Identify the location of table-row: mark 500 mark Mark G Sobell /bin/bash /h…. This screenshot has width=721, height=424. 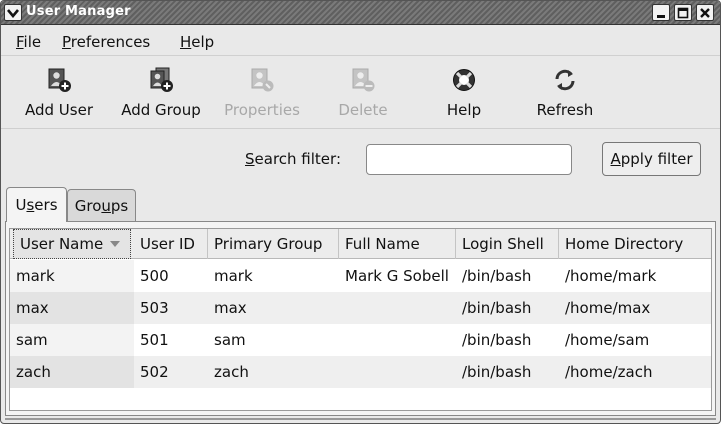
(360, 276).